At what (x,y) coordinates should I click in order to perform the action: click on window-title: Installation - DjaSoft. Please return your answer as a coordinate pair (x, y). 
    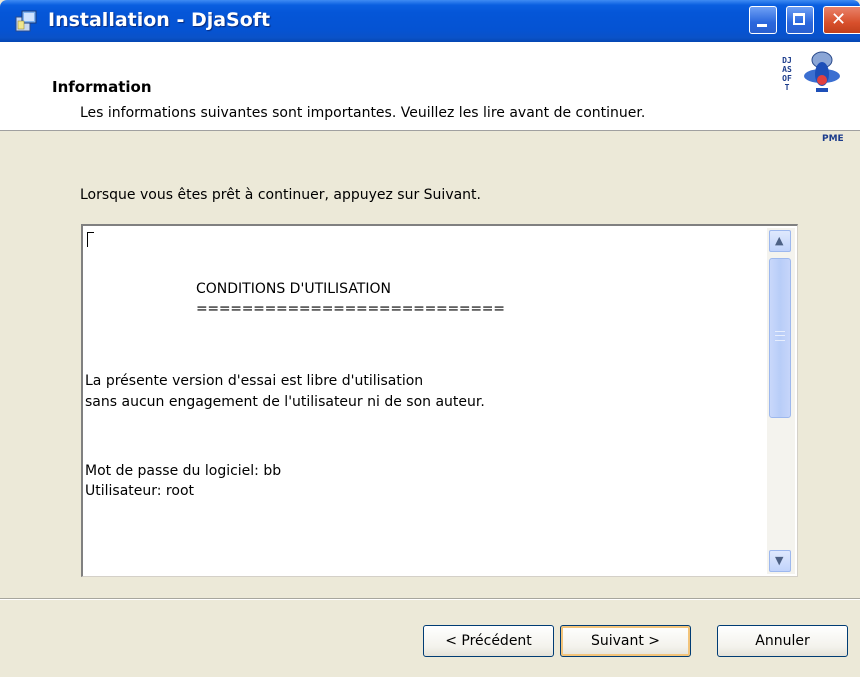
    Looking at the image, I should click on (159, 20).